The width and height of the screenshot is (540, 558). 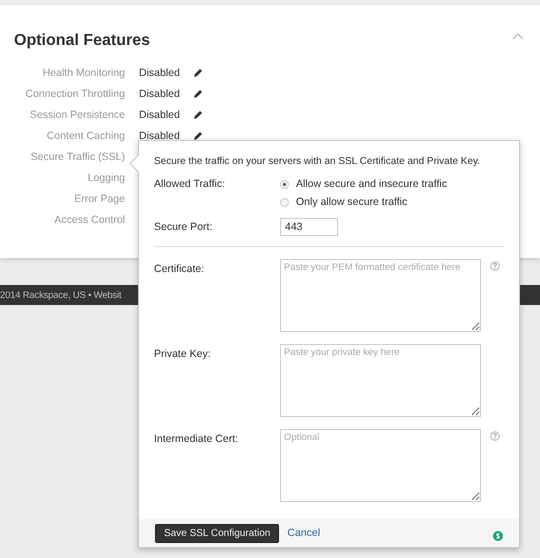 What do you see at coordinates (69, 136) in the screenshot?
I see `feature-label: Content Caching` at bounding box center [69, 136].